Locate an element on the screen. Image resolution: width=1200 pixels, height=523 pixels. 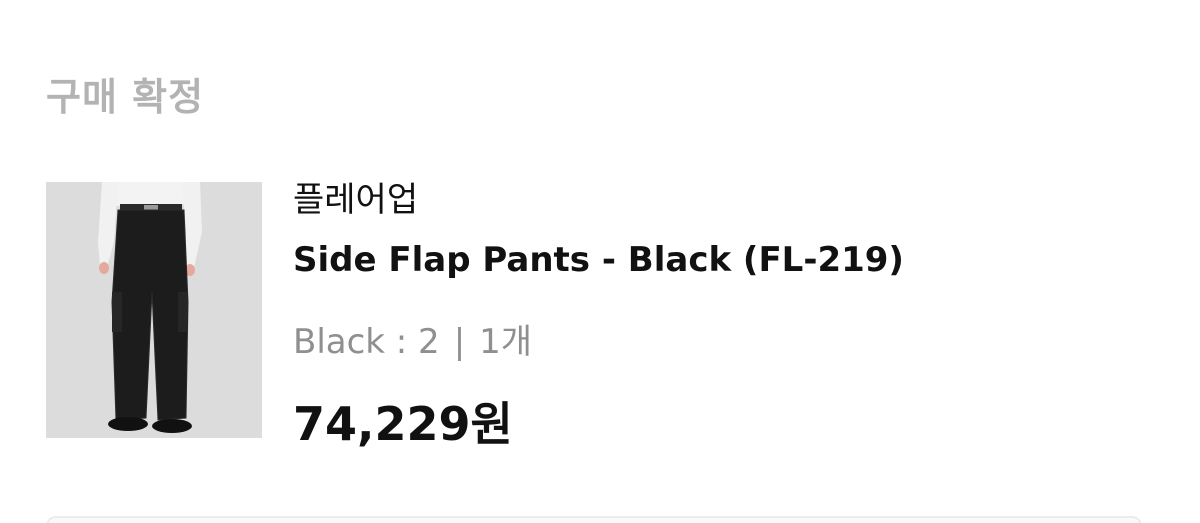
option-line: Black : 2 | 1개 is located at coordinates (412, 338).